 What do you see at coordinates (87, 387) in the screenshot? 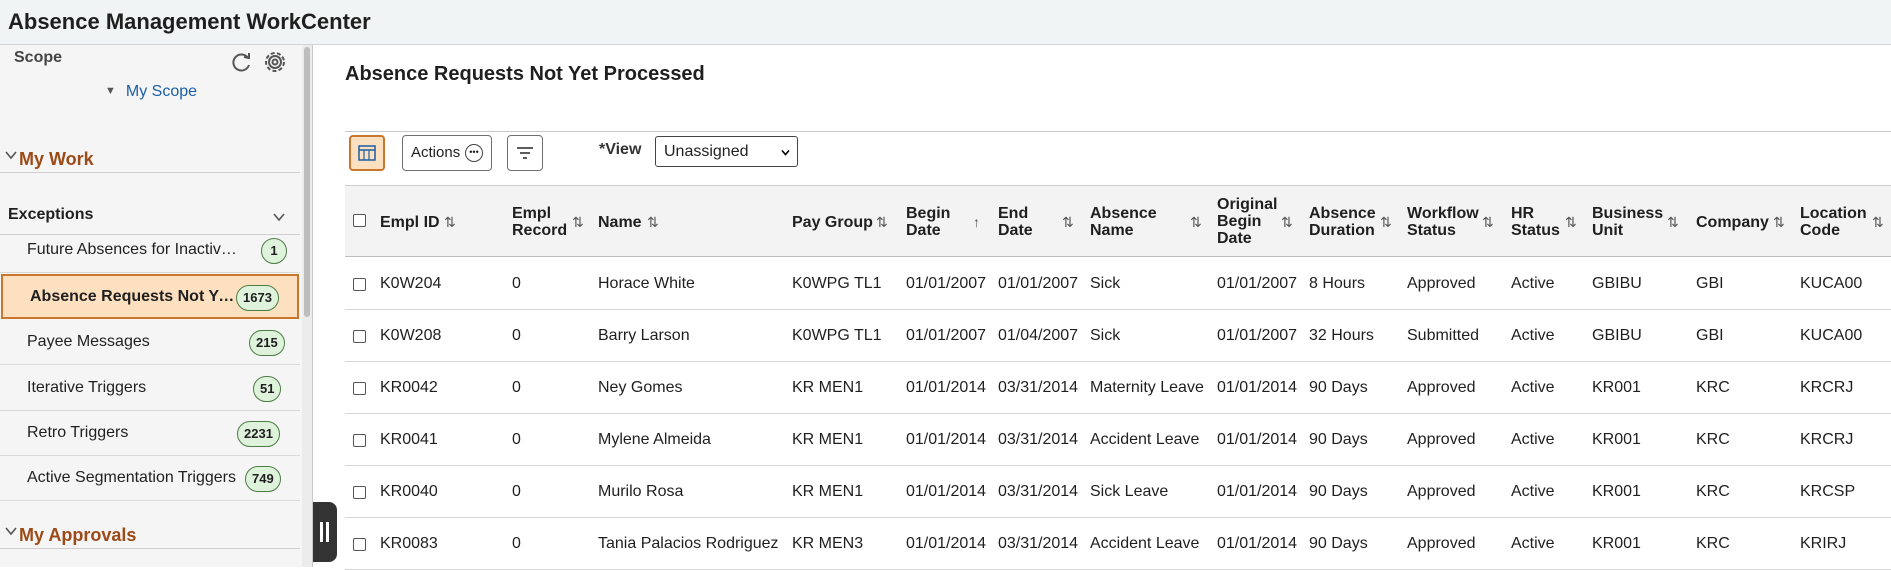
I see `exception-label: Iterative Triggers` at bounding box center [87, 387].